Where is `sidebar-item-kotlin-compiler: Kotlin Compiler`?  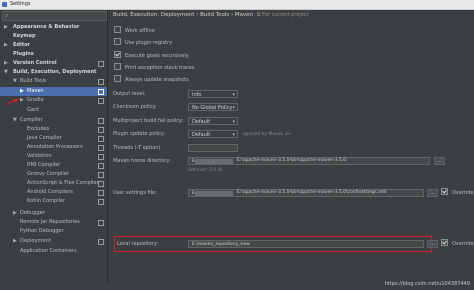 sidebar-item-kotlin-compiler: Kotlin Compiler is located at coordinates (53, 201).